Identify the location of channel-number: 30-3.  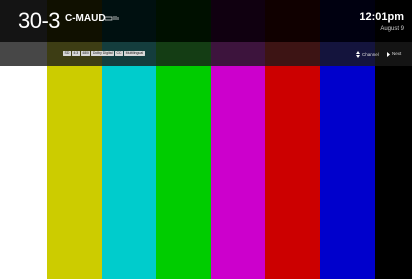
(39, 20).